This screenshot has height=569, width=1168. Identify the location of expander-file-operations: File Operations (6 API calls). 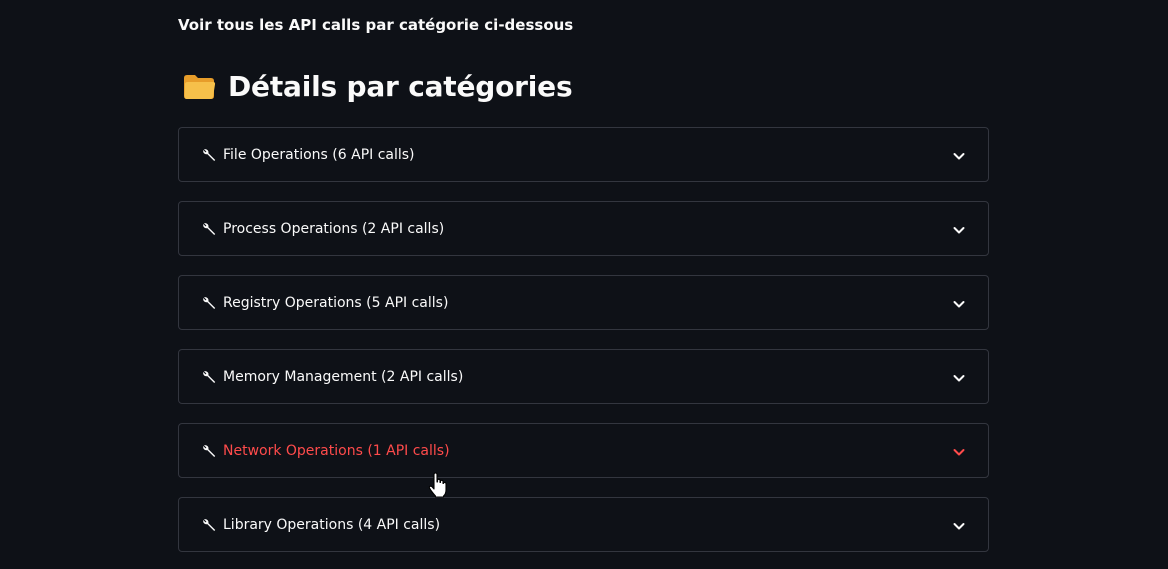
(583, 154).